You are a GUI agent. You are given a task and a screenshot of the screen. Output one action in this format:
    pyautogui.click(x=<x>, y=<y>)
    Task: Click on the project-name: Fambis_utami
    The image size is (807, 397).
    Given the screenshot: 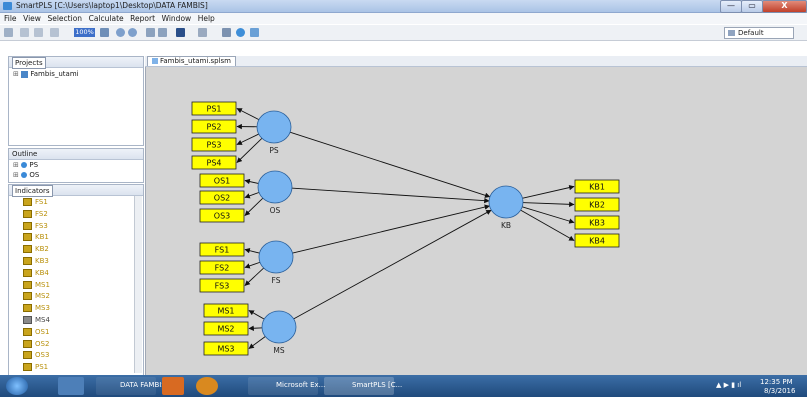 What is the action you would take?
    pyautogui.click(x=54, y=74)
    